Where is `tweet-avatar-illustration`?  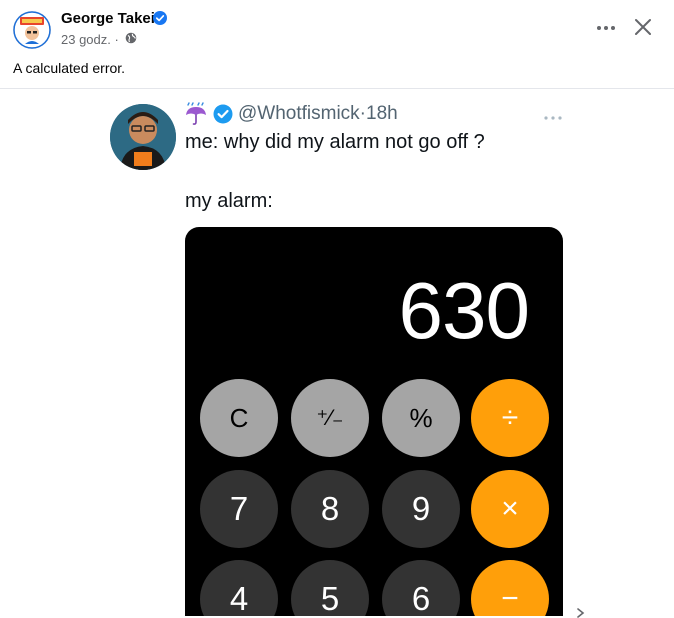 tweet-avatar-illustration is located at coordinates (143, 137).